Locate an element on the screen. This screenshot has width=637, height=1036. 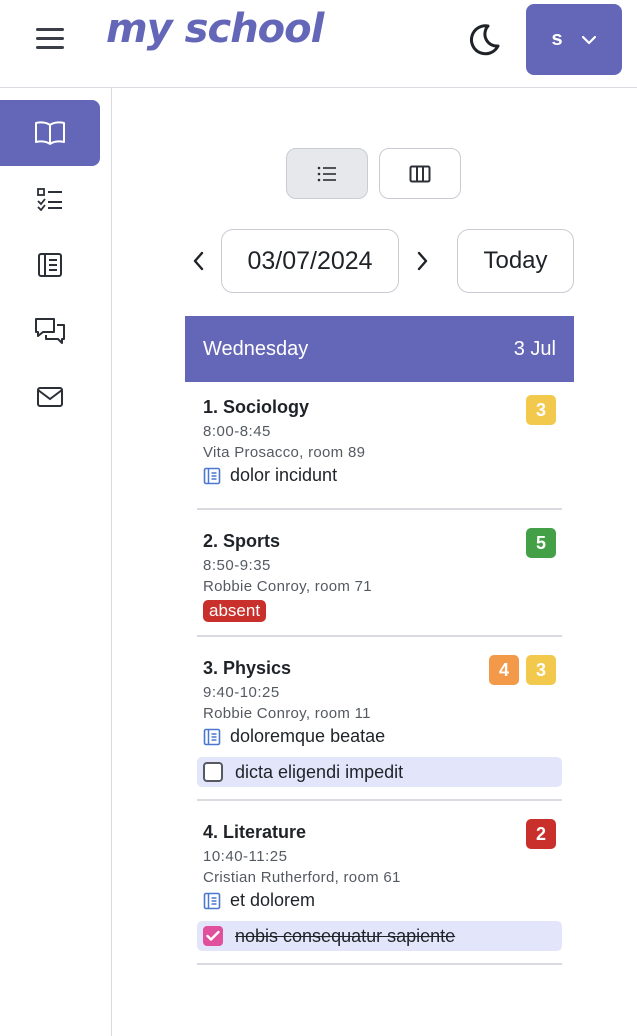
mail-icon is located at coordinates (50, 397).